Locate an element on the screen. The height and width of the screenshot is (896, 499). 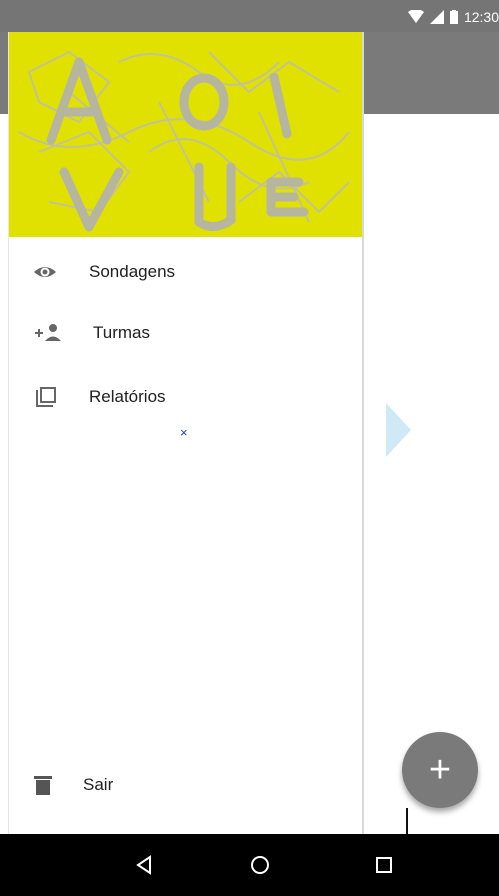
menu-item-sair: Sair is located at coordinates (73, 785).